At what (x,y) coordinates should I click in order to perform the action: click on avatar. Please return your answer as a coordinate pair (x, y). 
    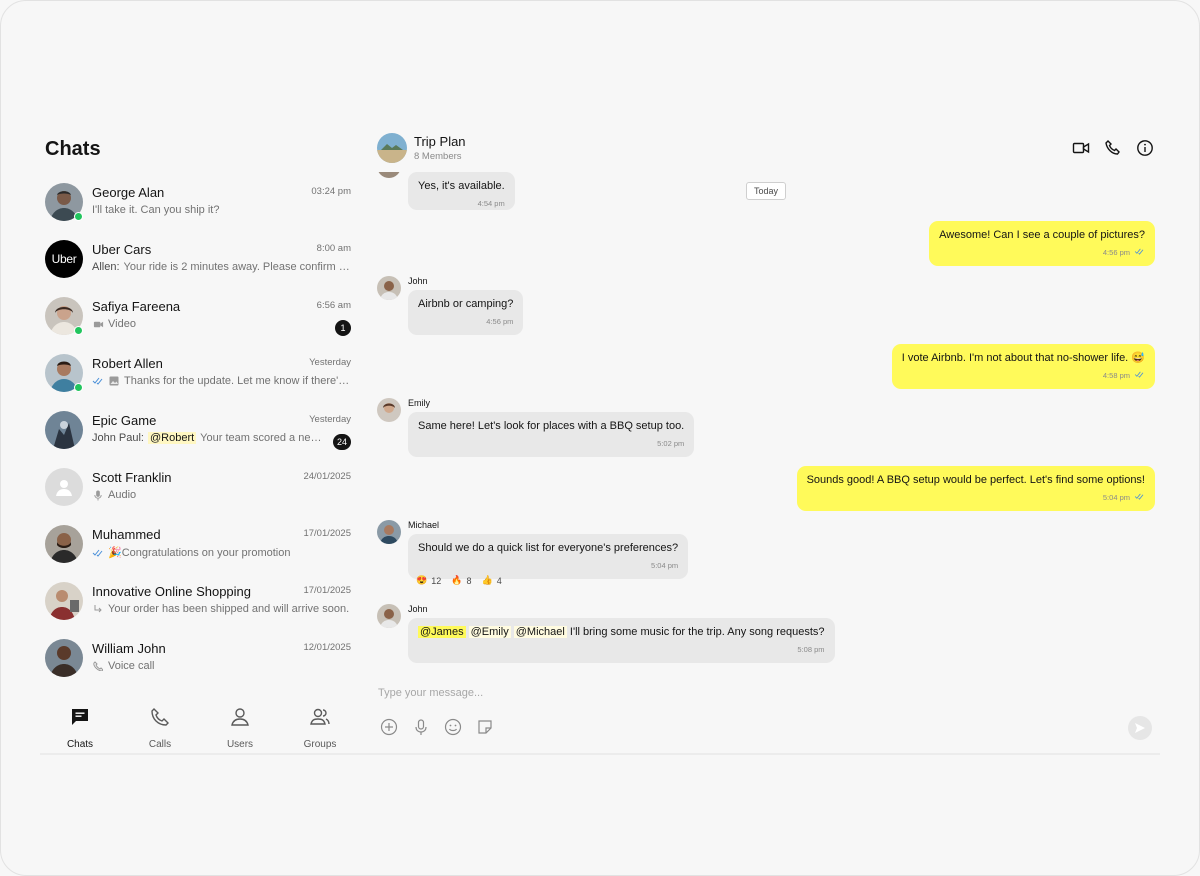
    Looking at the image, I should click on (64, 430).